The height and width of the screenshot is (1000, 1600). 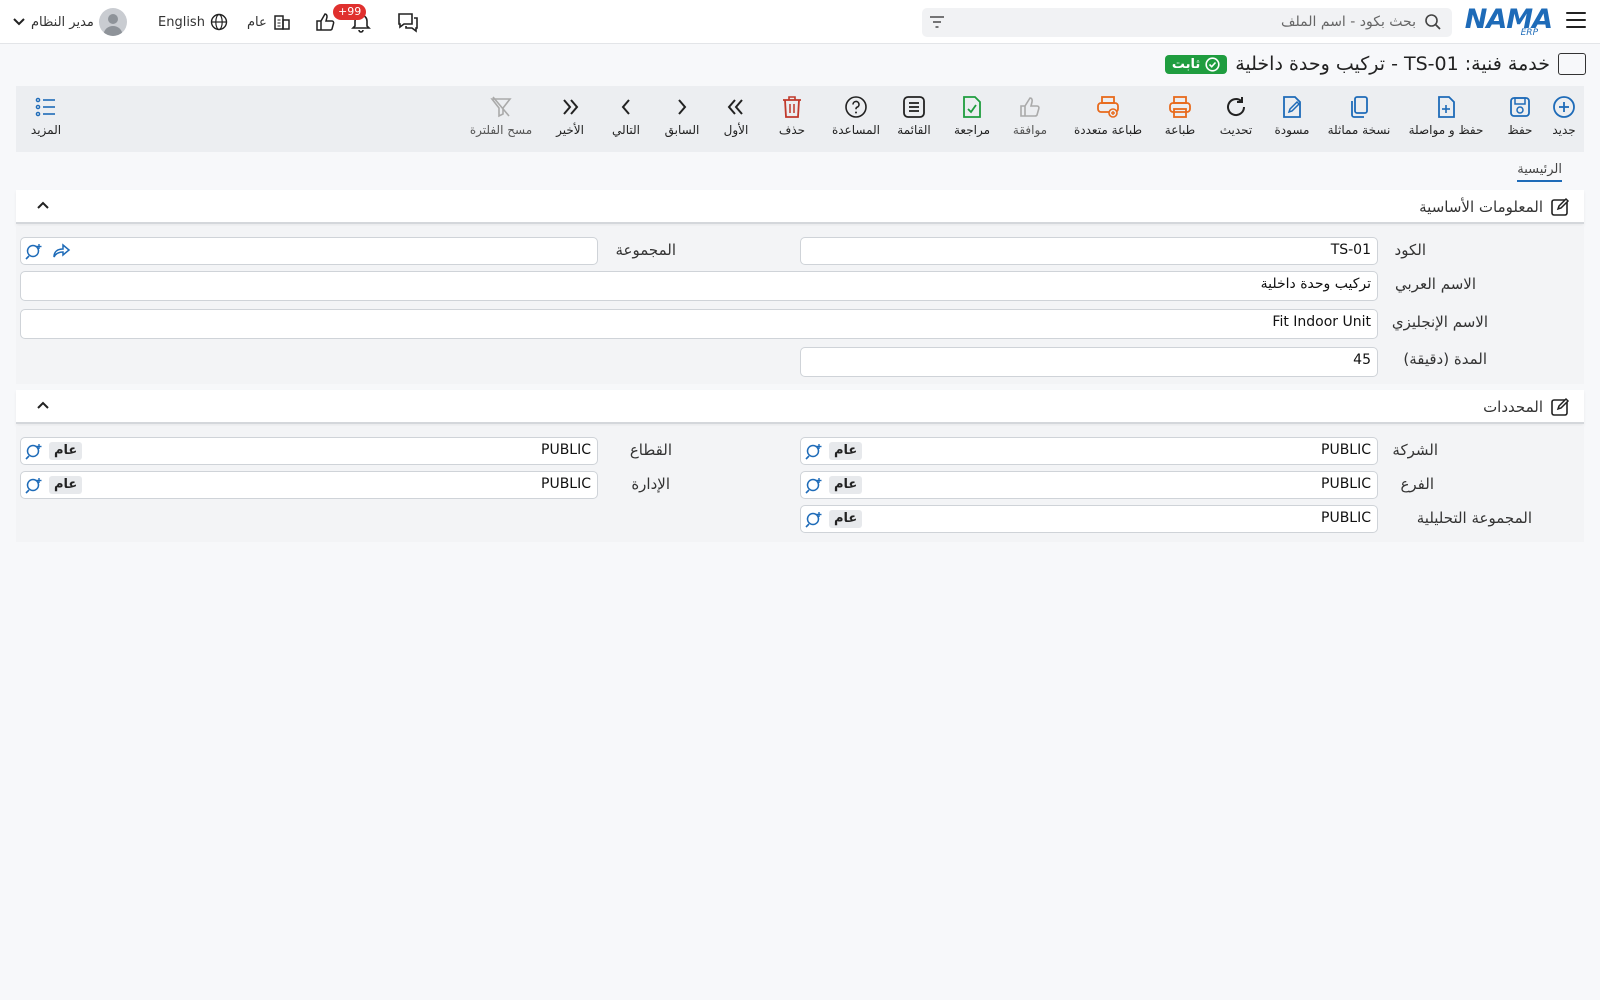 I want to click on last-button: الأخير, so click(x=570, y=115).